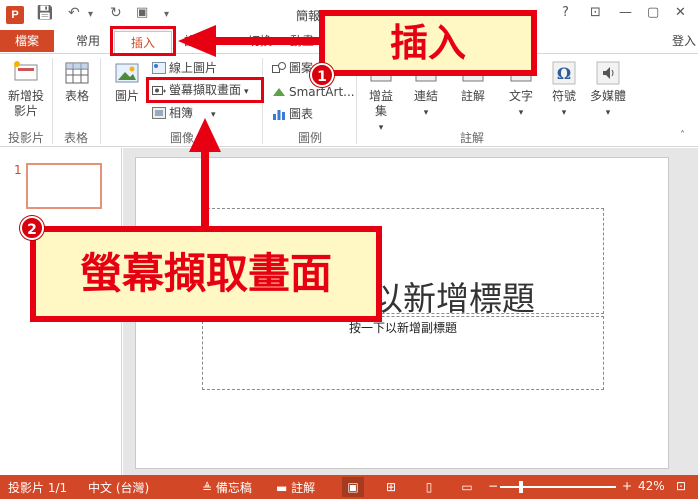  What do you see at coordinates (564, 113) in the screenshot?
I see `symbols-dropdown-icon: ▾` at bounding box center [564, 113].